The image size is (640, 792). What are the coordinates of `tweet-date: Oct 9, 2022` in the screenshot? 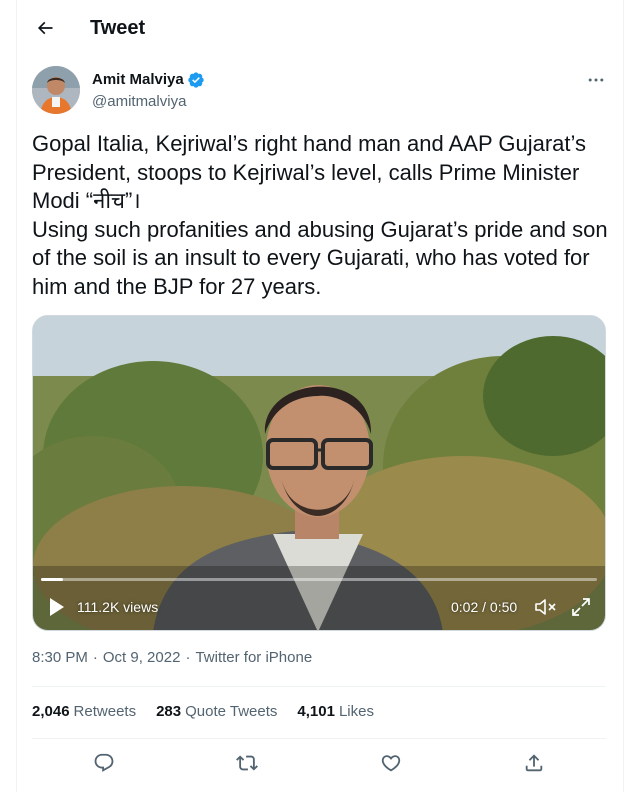 It's located at (142, 657).